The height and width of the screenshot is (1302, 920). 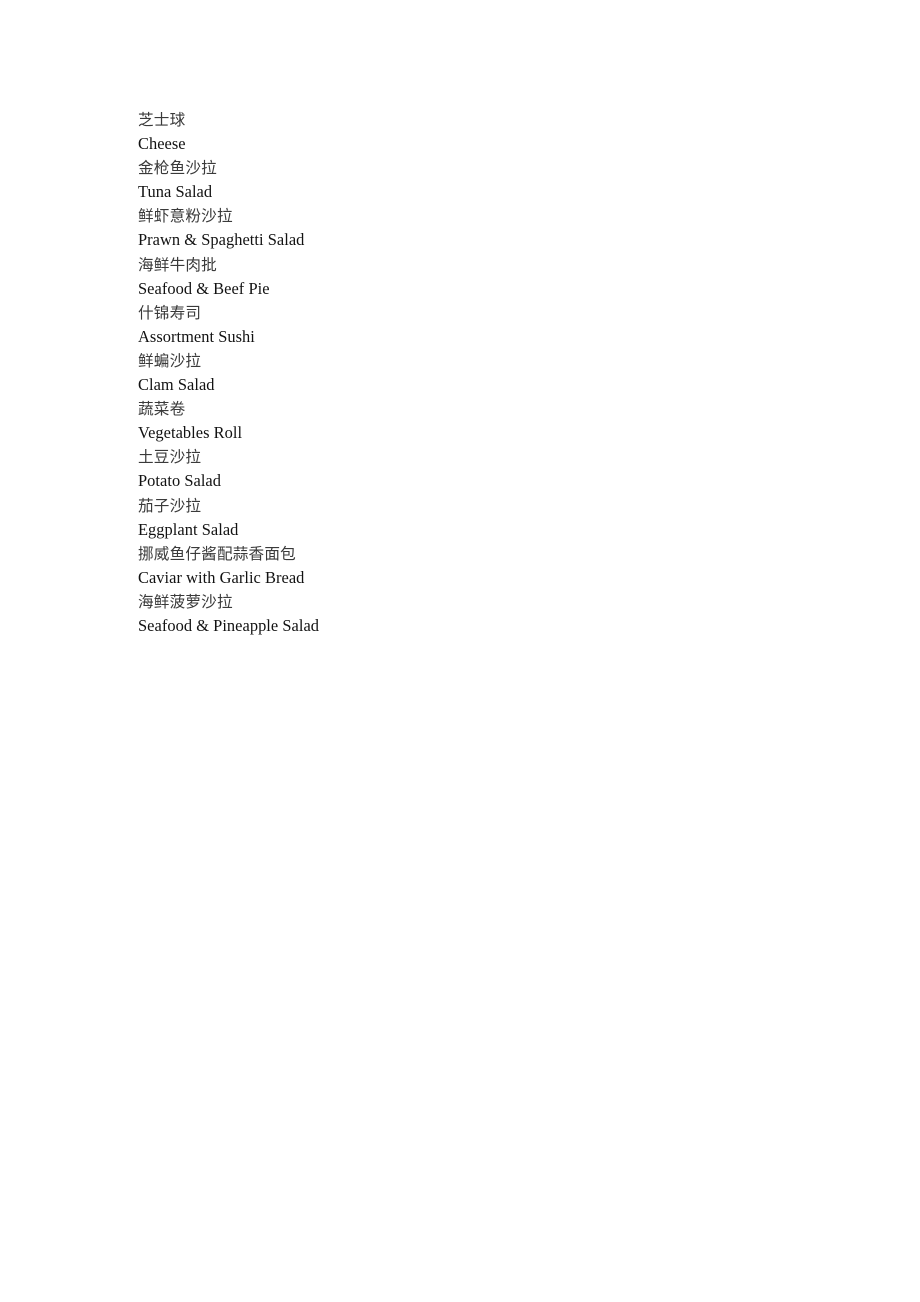 I want to click on menu-line: 什锦寿司, so click(x=170, y=312).